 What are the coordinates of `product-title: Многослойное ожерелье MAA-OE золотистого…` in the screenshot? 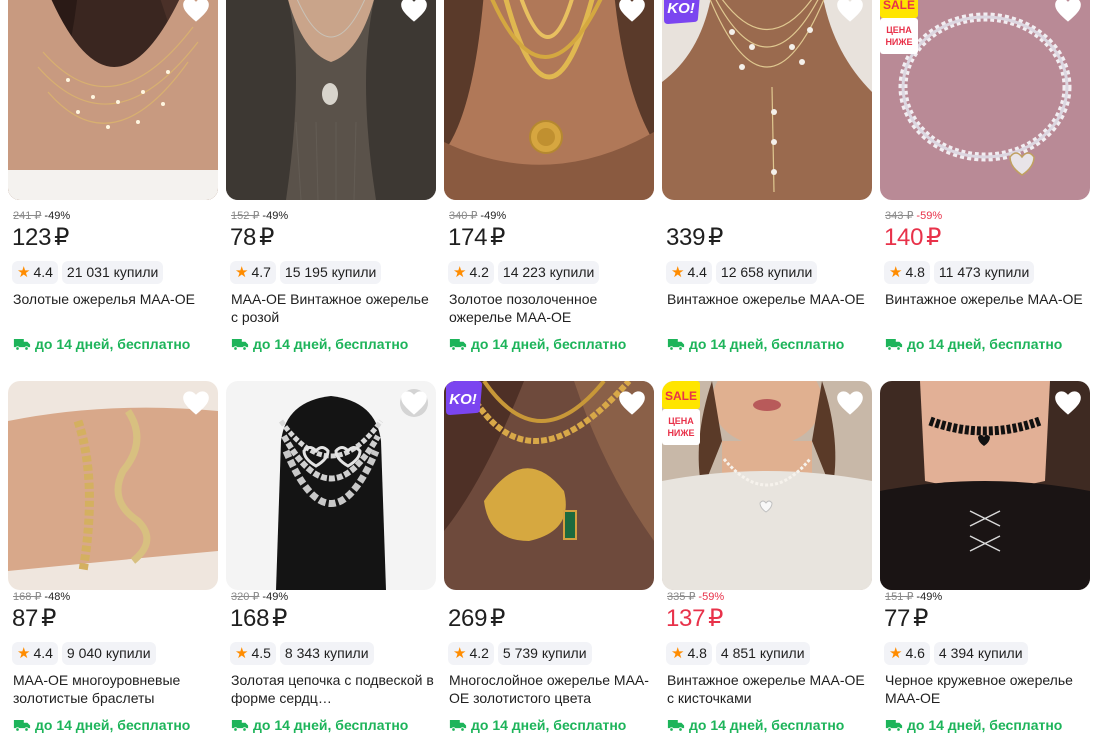 It's located at (551, 689).